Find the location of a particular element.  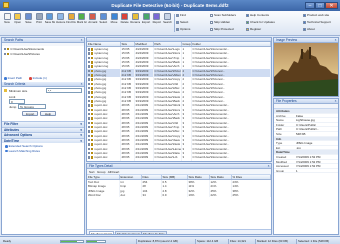

table-cell: 25% is located at coordinates (251, 195).